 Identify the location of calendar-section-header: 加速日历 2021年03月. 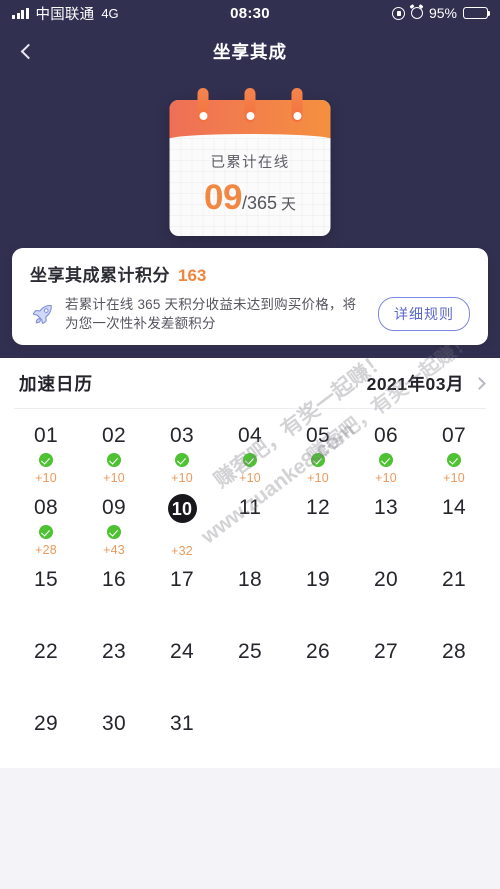
(250, 383).